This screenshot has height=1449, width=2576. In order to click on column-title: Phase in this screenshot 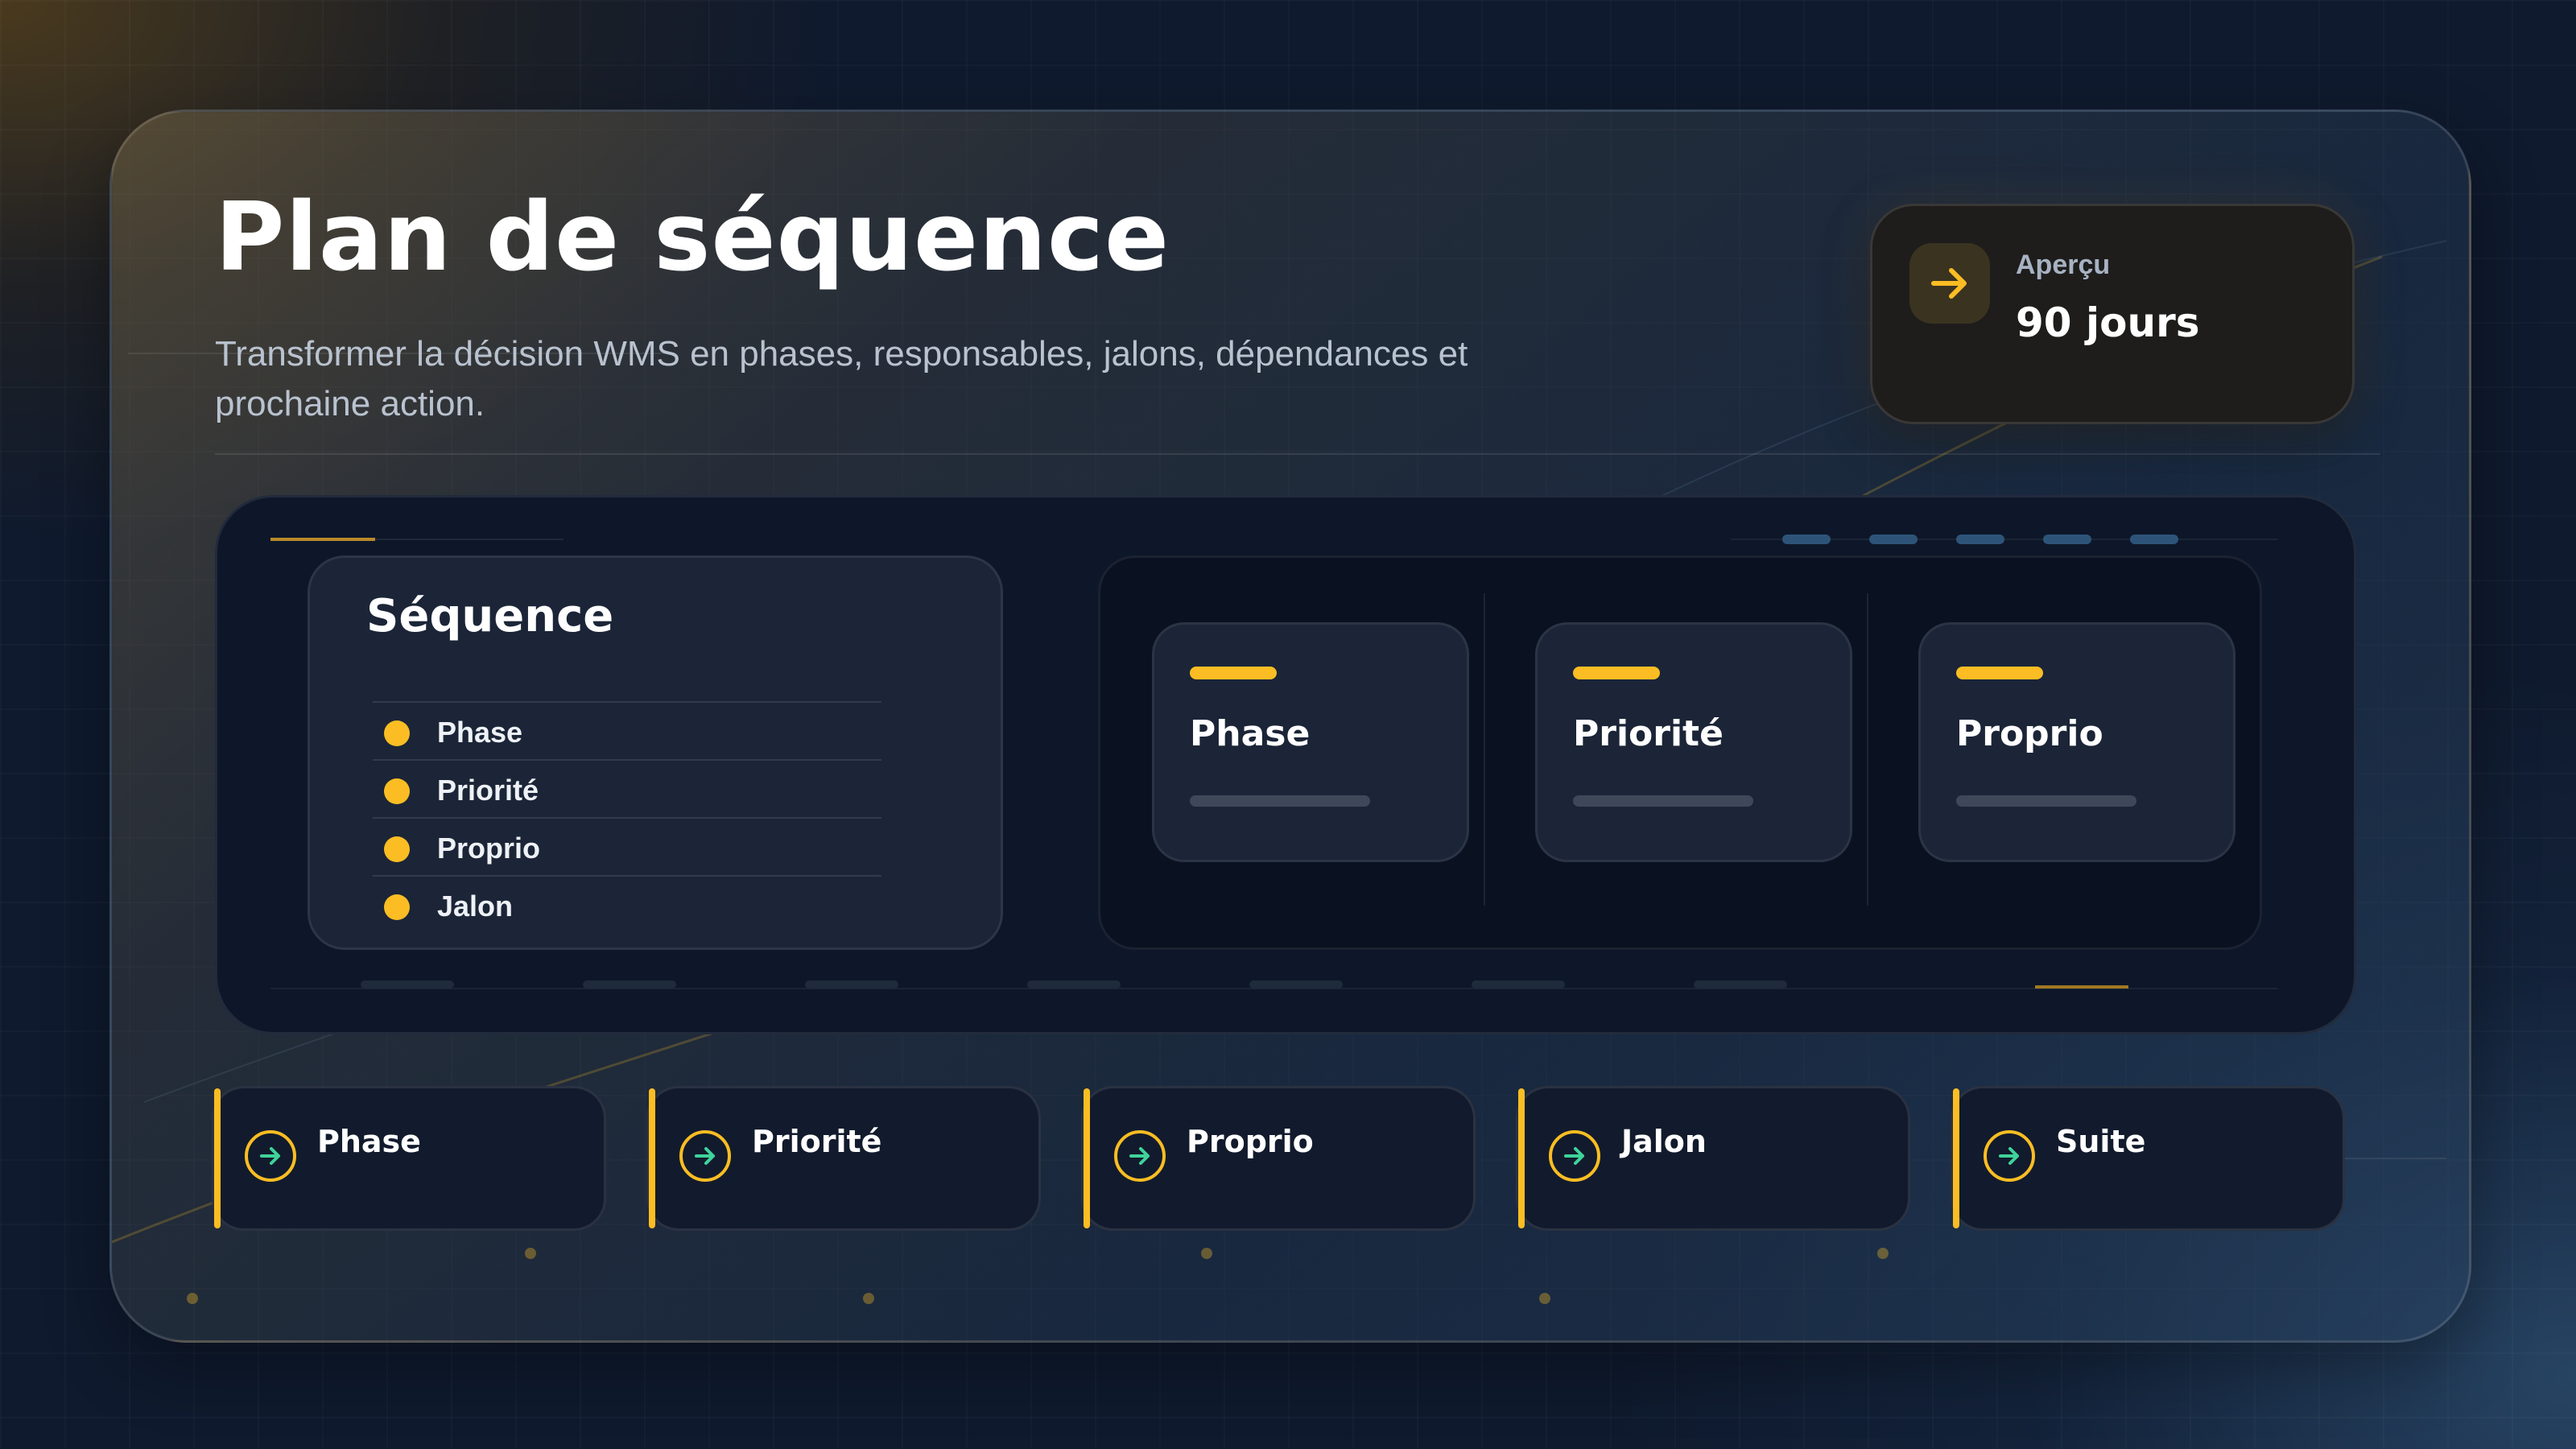, I will do `click(1250, 733)`.